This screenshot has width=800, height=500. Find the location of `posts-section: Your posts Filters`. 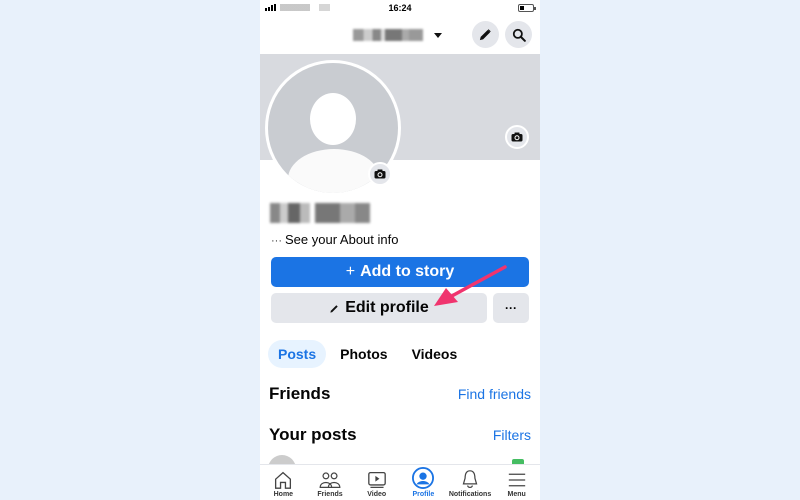

posts-section: Your posts Filters is located at coordinates (400, 435).